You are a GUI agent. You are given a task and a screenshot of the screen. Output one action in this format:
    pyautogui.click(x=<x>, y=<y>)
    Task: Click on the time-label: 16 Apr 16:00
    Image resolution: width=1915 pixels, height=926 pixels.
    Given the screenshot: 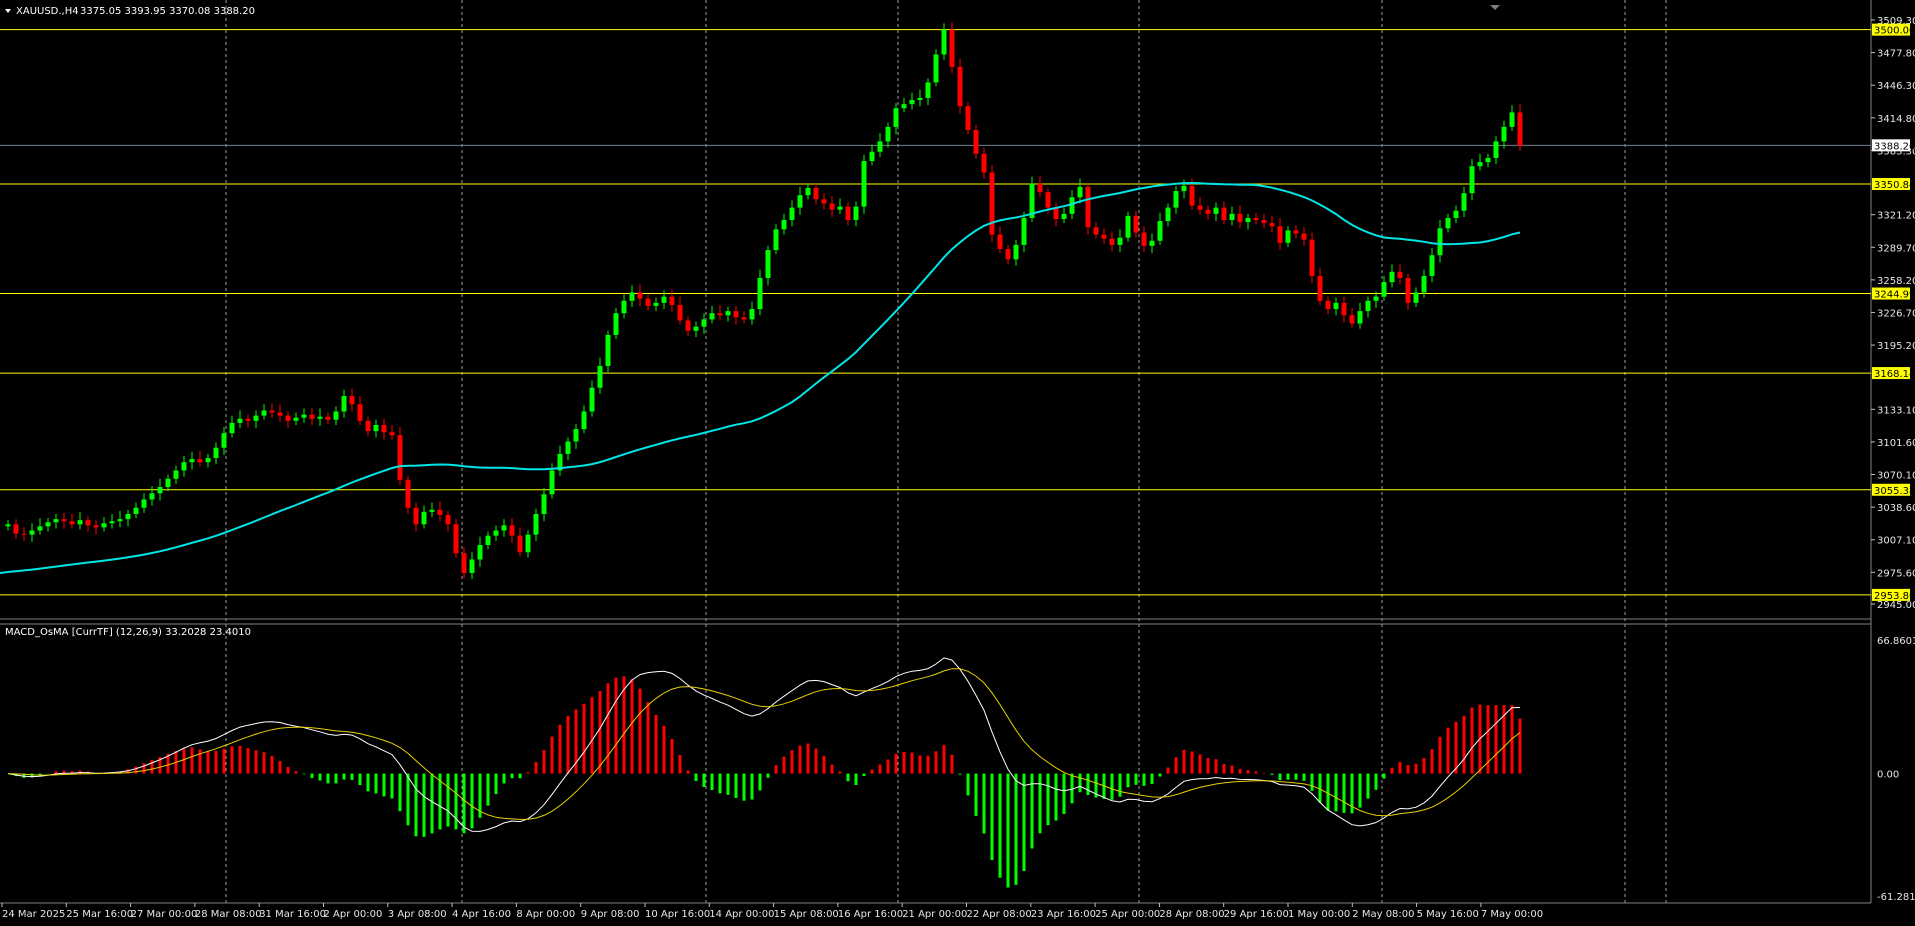 What is the action you would take?
    pyautogui.click(x=870, y=914)
    